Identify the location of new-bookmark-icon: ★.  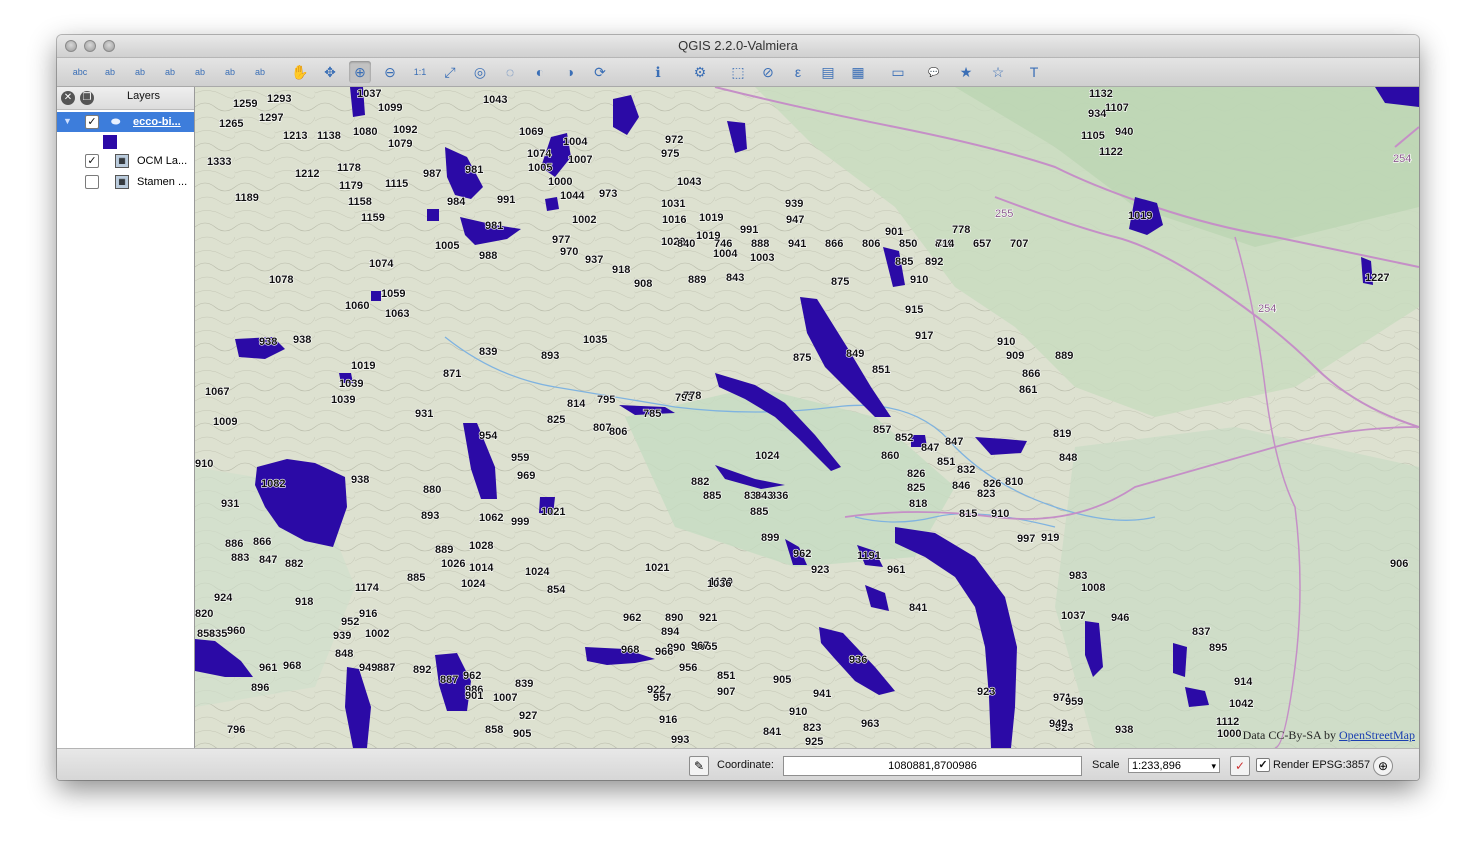
(966, 72).